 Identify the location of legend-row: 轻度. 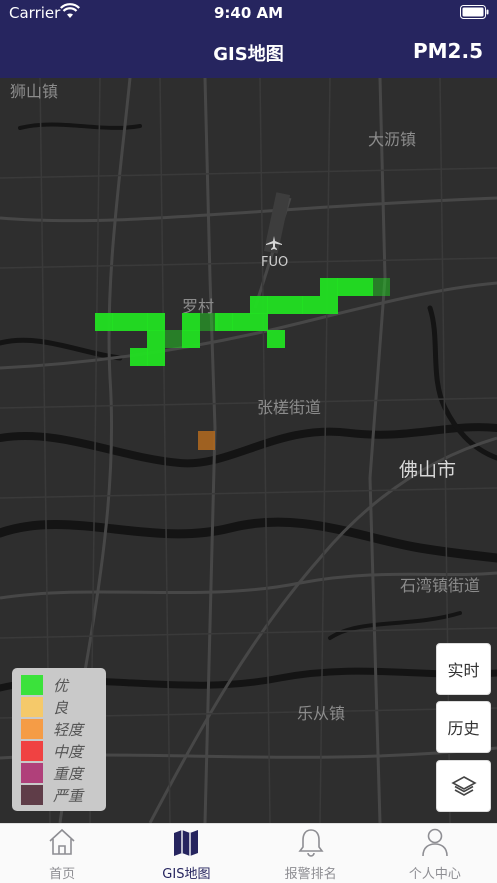
(63, 729).